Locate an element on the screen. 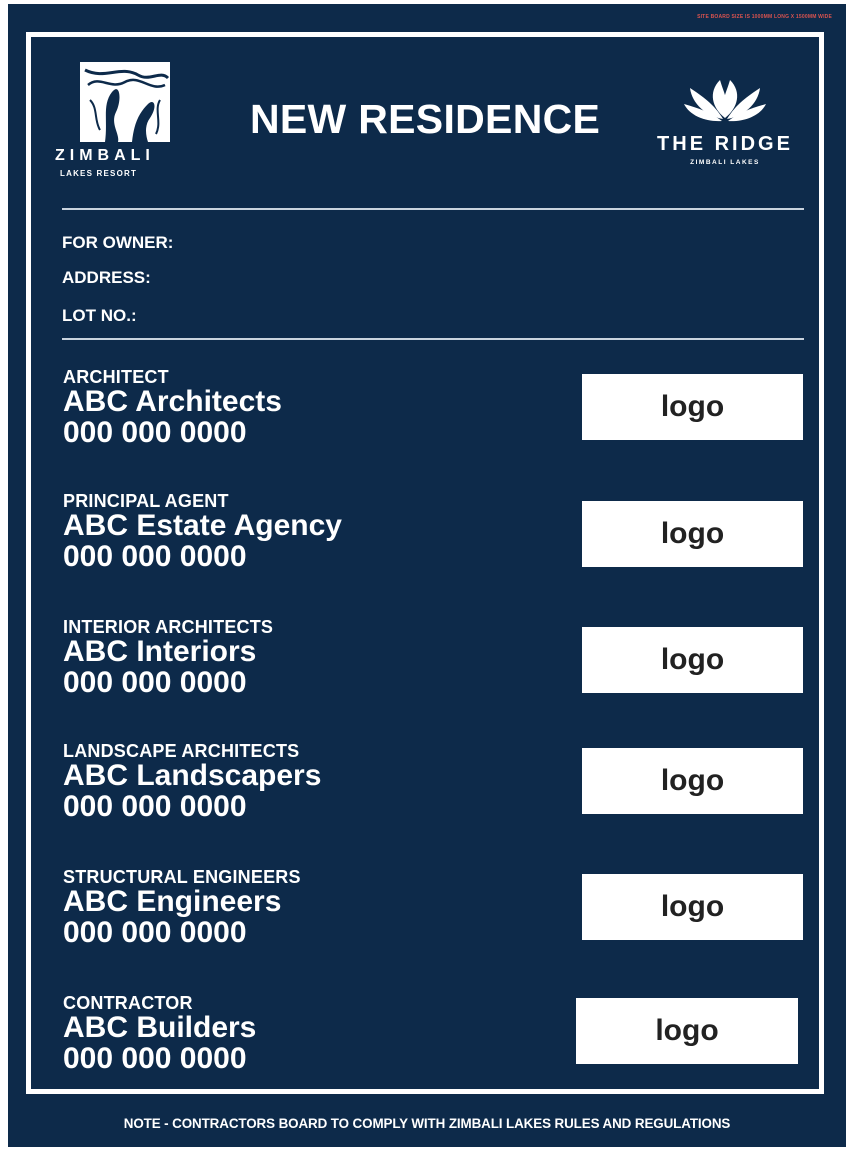 The image size is (854, 1151). svg-text: THE RIDGE is located at coordinates (725, 144).